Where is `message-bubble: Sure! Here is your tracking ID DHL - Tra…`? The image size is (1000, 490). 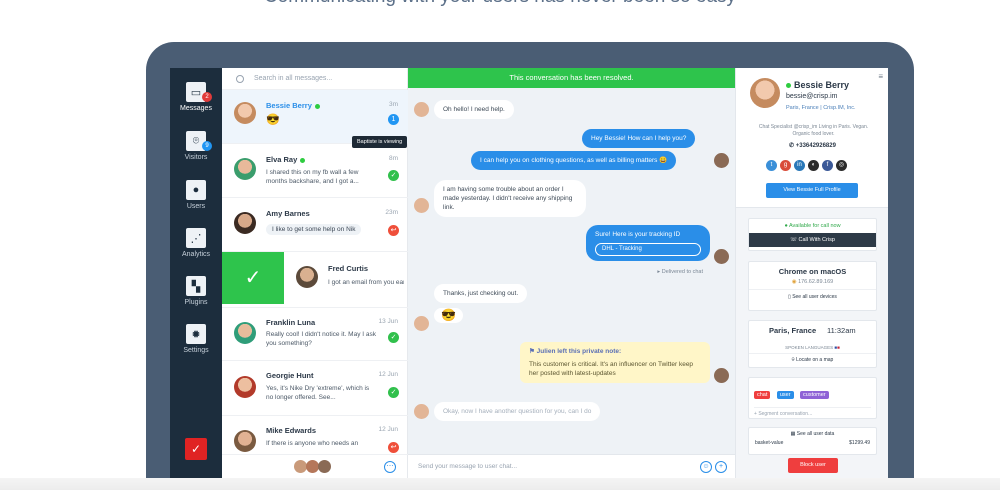 message-bubble: Sure! Here is your tracking ID DHL - Tra… is located at coordinates (648, 243).